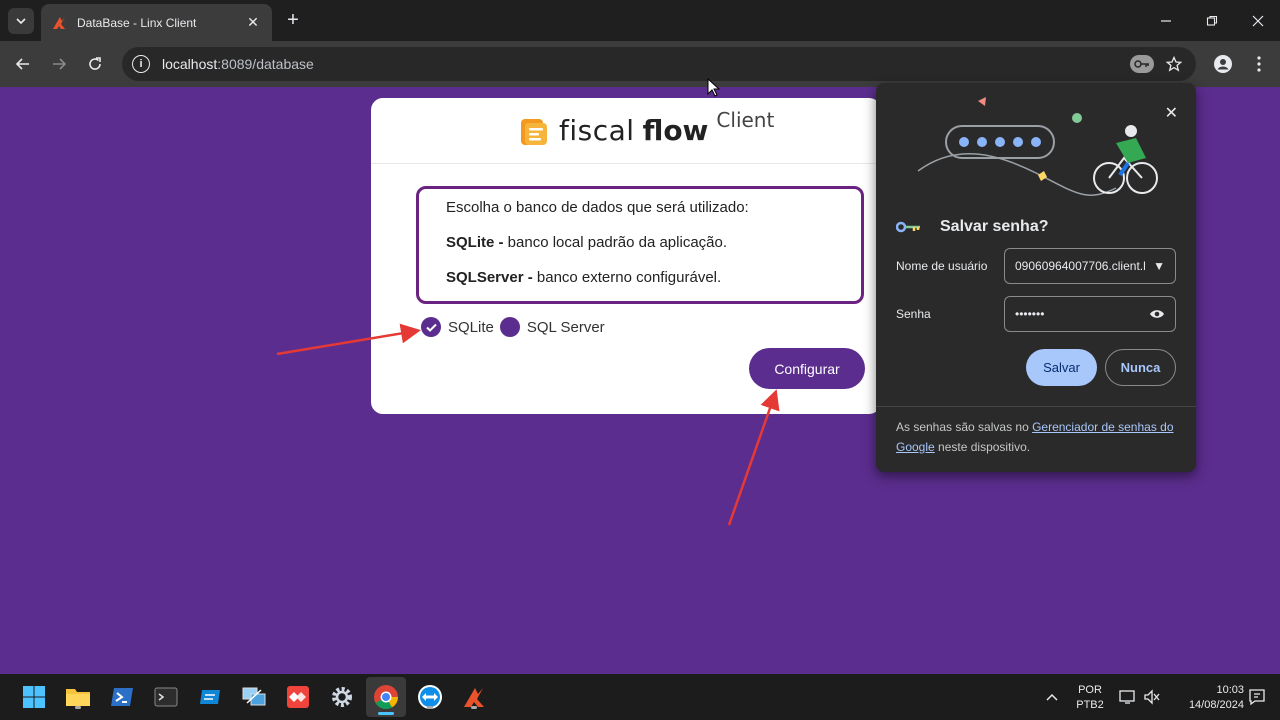 This screenshot has width=1280, height=720. What do you see at coordinates (78, 697) in the screenshot?
I see `file-explorer-icon` at bounding box center [78, 697].